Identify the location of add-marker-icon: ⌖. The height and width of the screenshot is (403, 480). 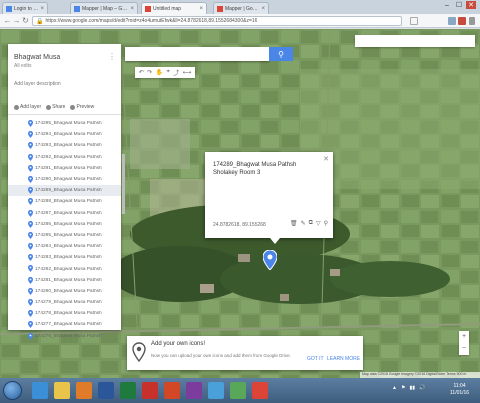
(167, 72).